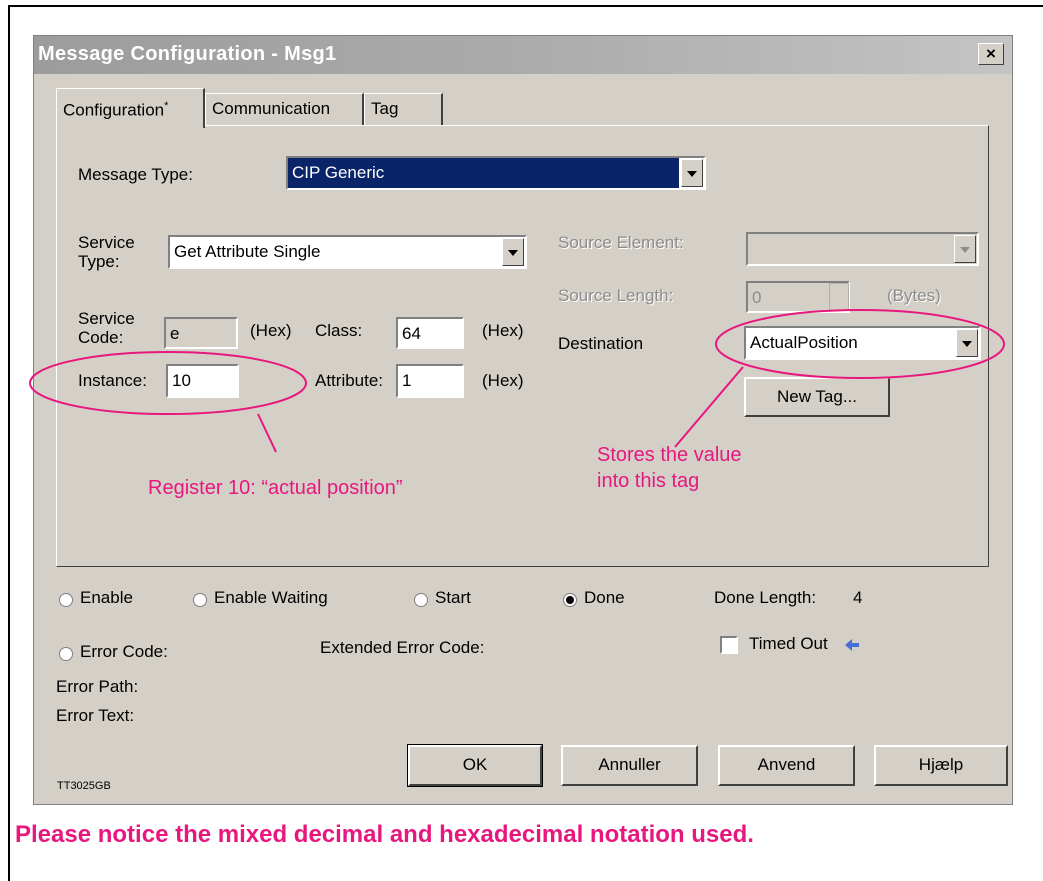 The width and height of the screenshot is (1043, 881). I want to click on tag-note-line-2: into this tag, so click(648, 481).